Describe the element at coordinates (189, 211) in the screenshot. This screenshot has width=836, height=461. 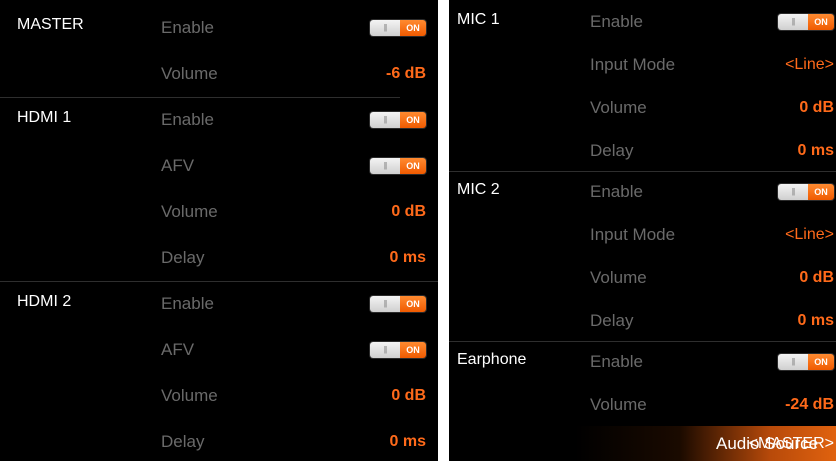
I see `hdmi1-volume-label: Volume` at that location.